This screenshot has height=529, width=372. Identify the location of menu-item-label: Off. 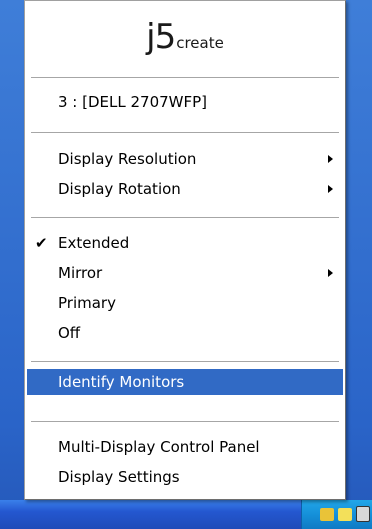
(69, 333).